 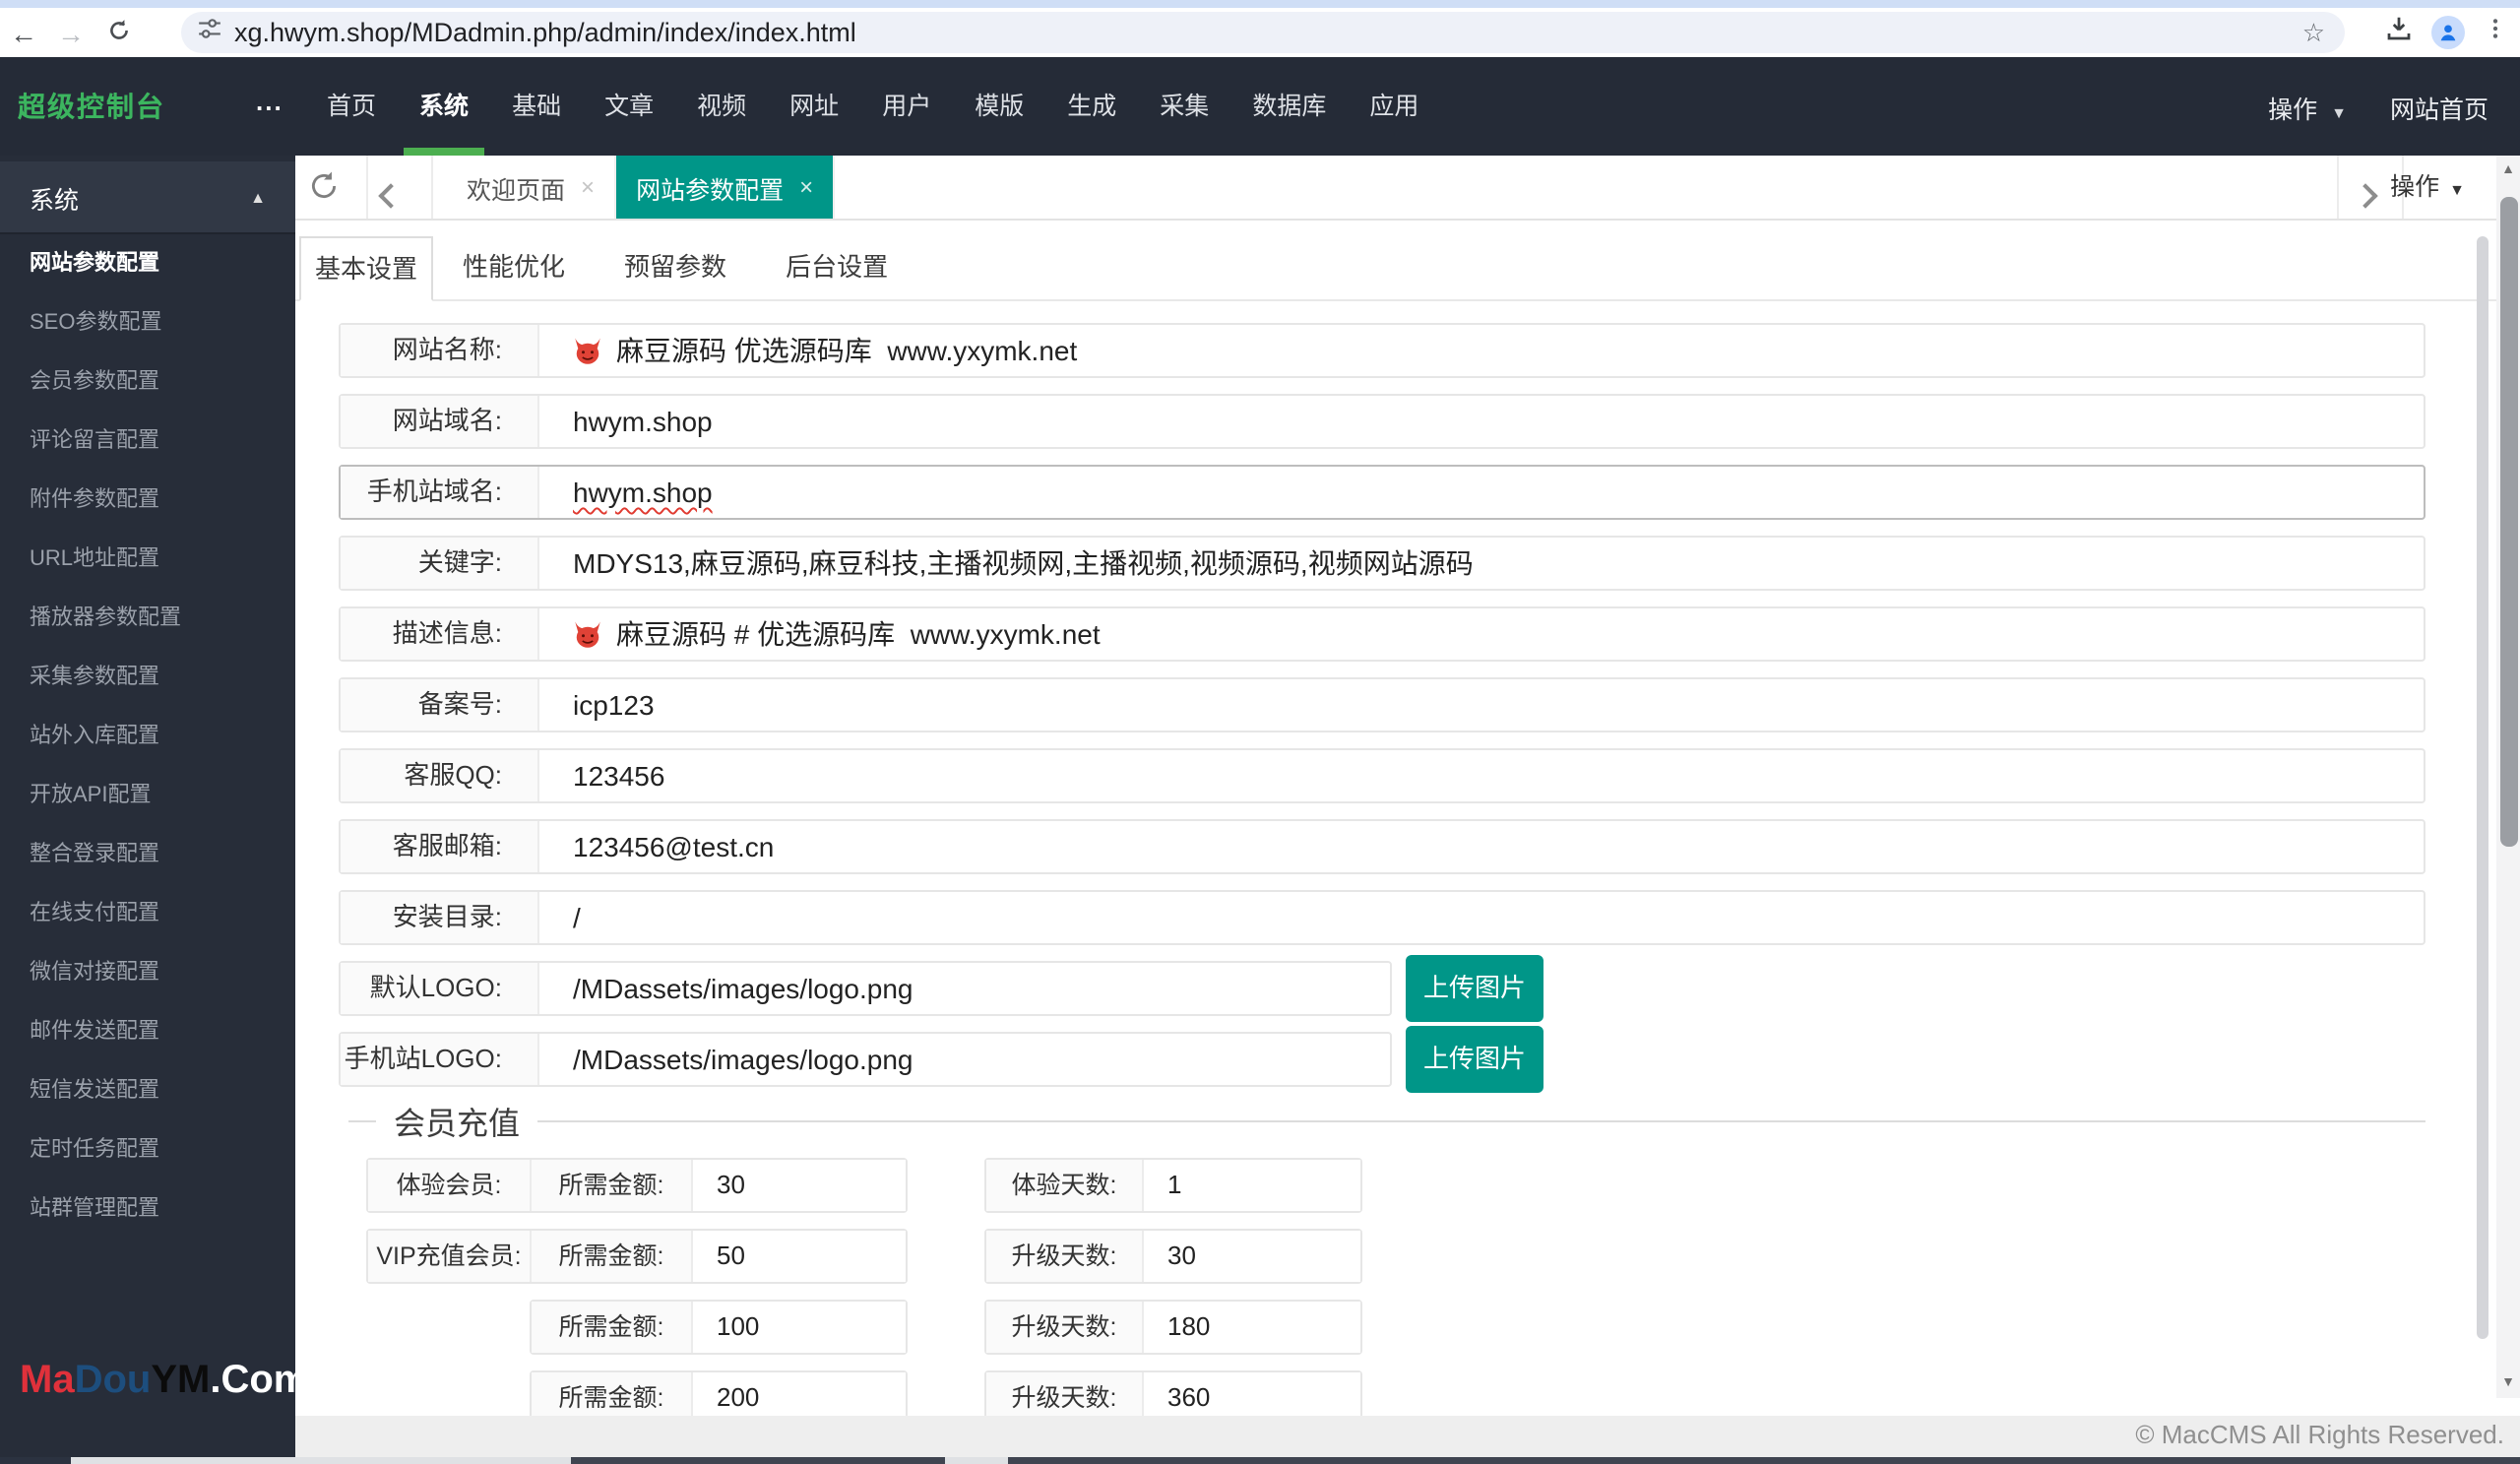 I want to click on subtab-item: 预留参数, so click(x=675, y=268).